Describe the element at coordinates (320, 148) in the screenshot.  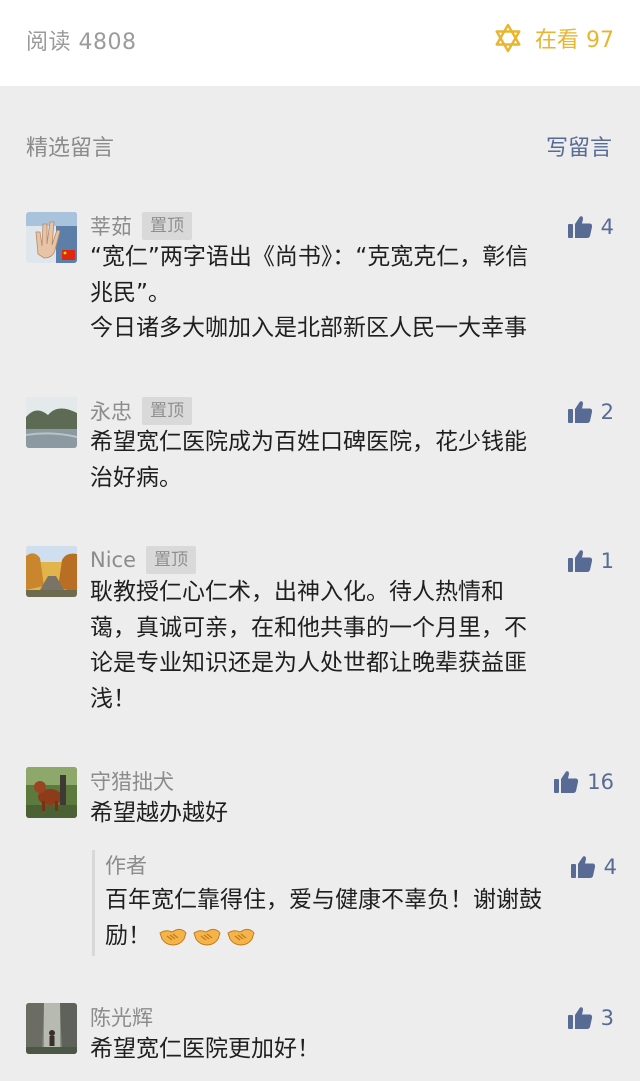
I see `comments-section-header: 精选留言 写留言` at that location.